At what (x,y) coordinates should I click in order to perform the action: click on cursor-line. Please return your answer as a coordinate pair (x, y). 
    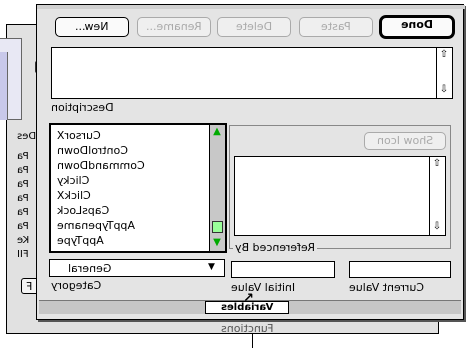
    Looking at the image, I should click on (252, 341).